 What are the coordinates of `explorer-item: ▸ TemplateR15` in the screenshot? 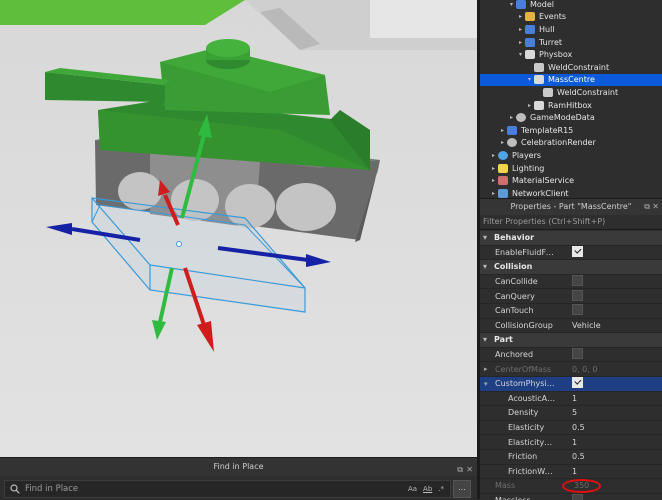 It's located at (571, 130).